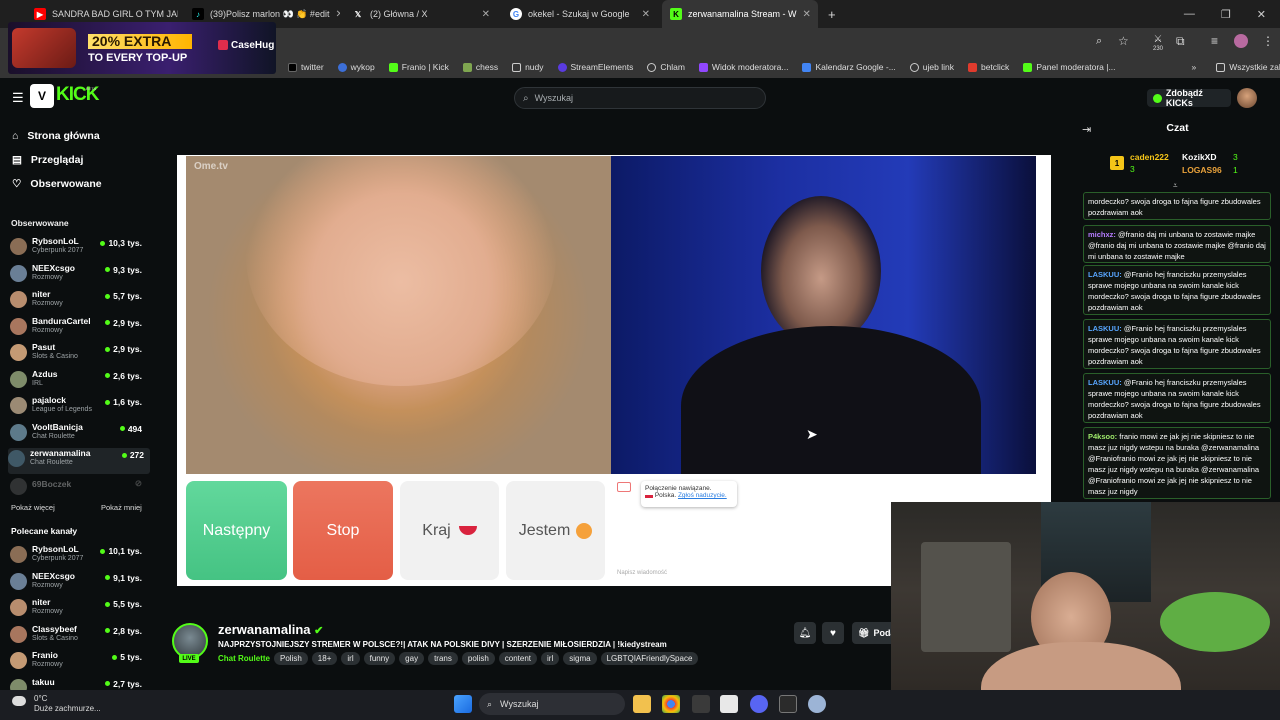  I want to click on subscribe-button: 🎁︎ Poda, so click(873, 633).